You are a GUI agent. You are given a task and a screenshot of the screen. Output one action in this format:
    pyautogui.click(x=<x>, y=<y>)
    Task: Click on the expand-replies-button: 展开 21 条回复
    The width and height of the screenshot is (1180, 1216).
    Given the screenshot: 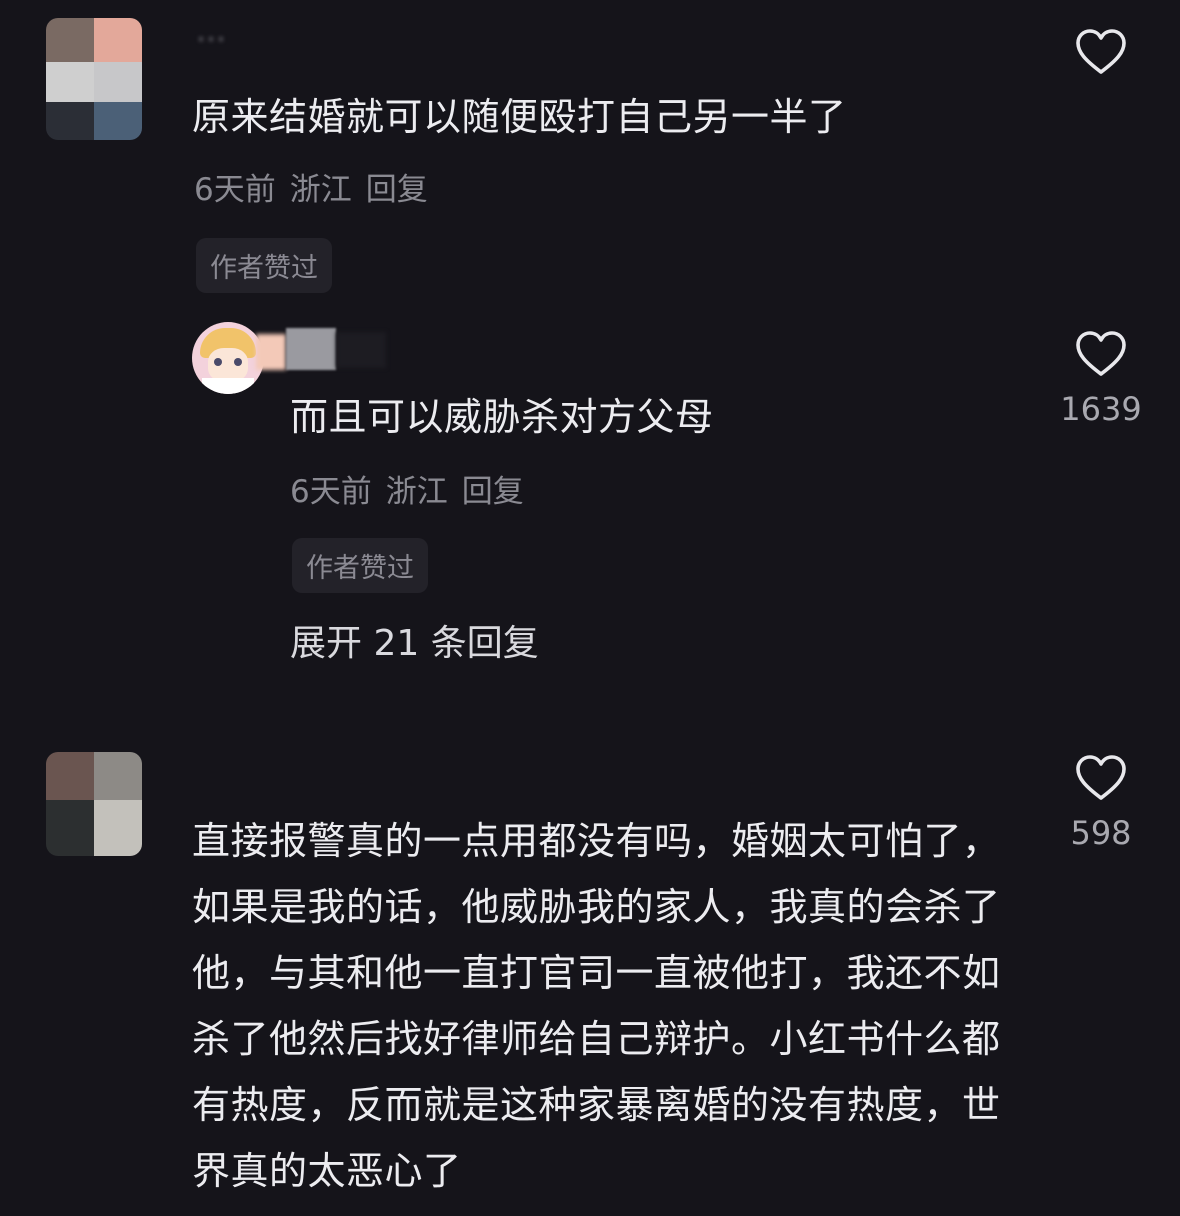 What is the action you would take?
    pyautogui.click(x=414, y=640)
    